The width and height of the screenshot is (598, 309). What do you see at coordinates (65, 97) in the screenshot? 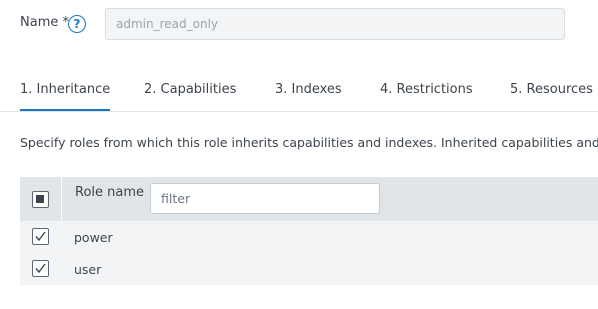
I see `tab-inheritance: 1. Inheritance` at bounding box center [65, 97].